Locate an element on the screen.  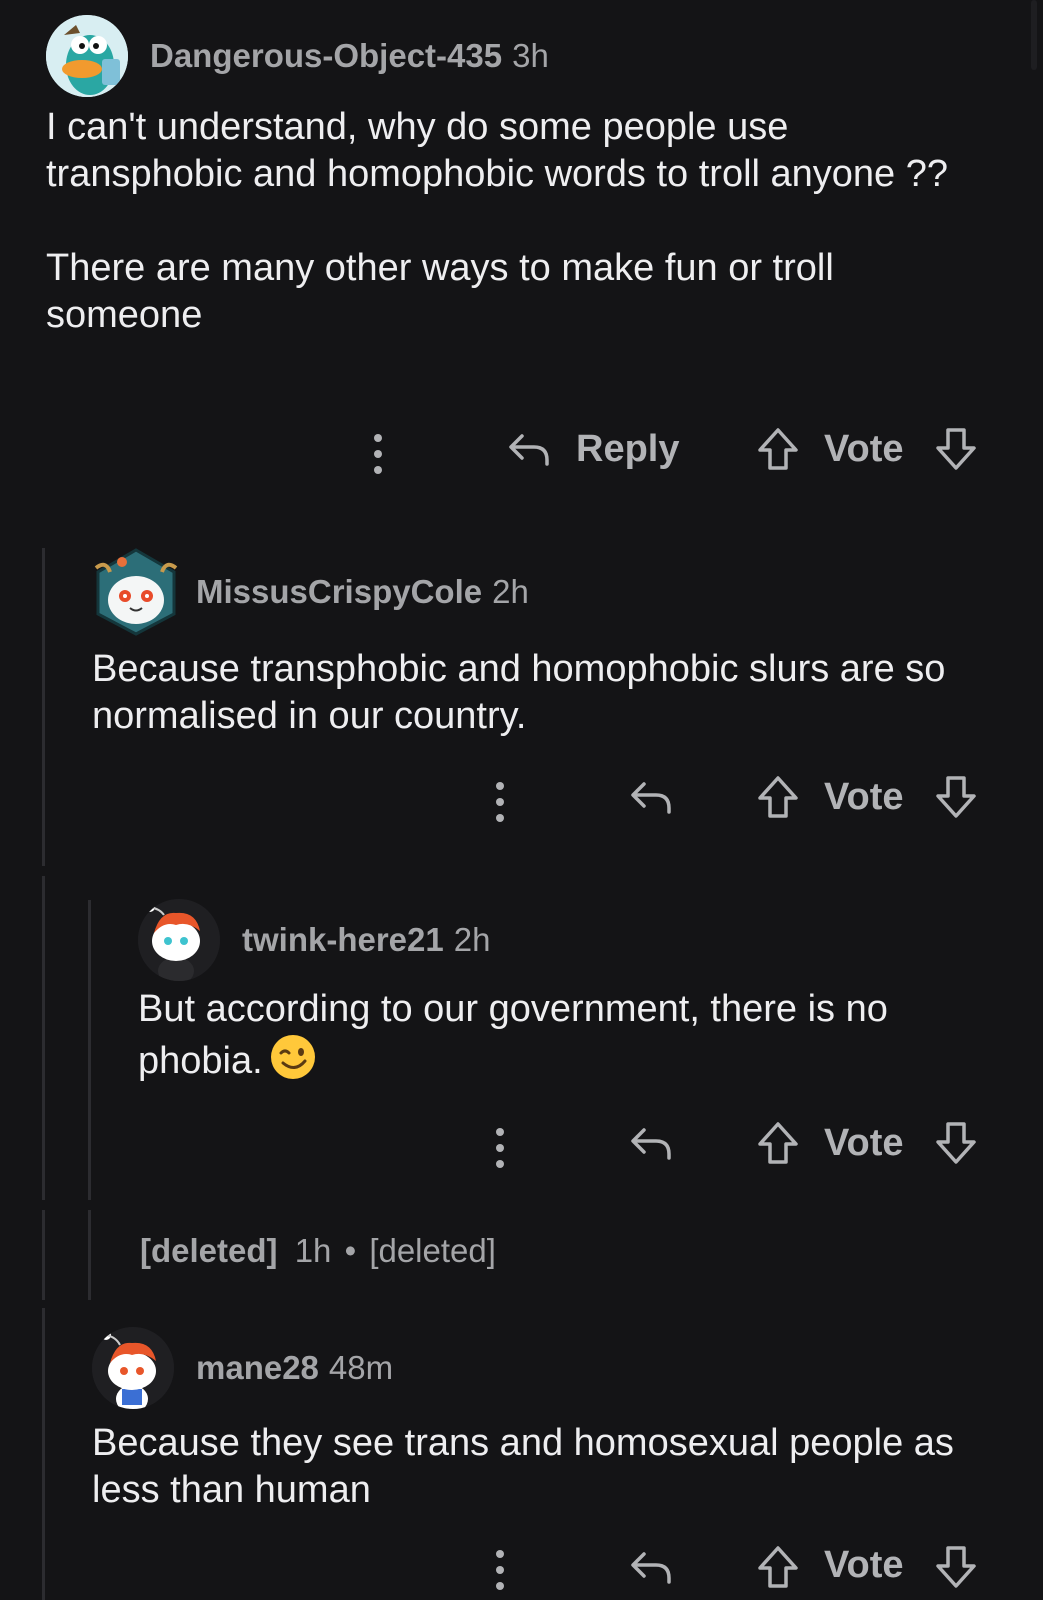
comment-author: [deleted] is located at coordinates (209, 1250).